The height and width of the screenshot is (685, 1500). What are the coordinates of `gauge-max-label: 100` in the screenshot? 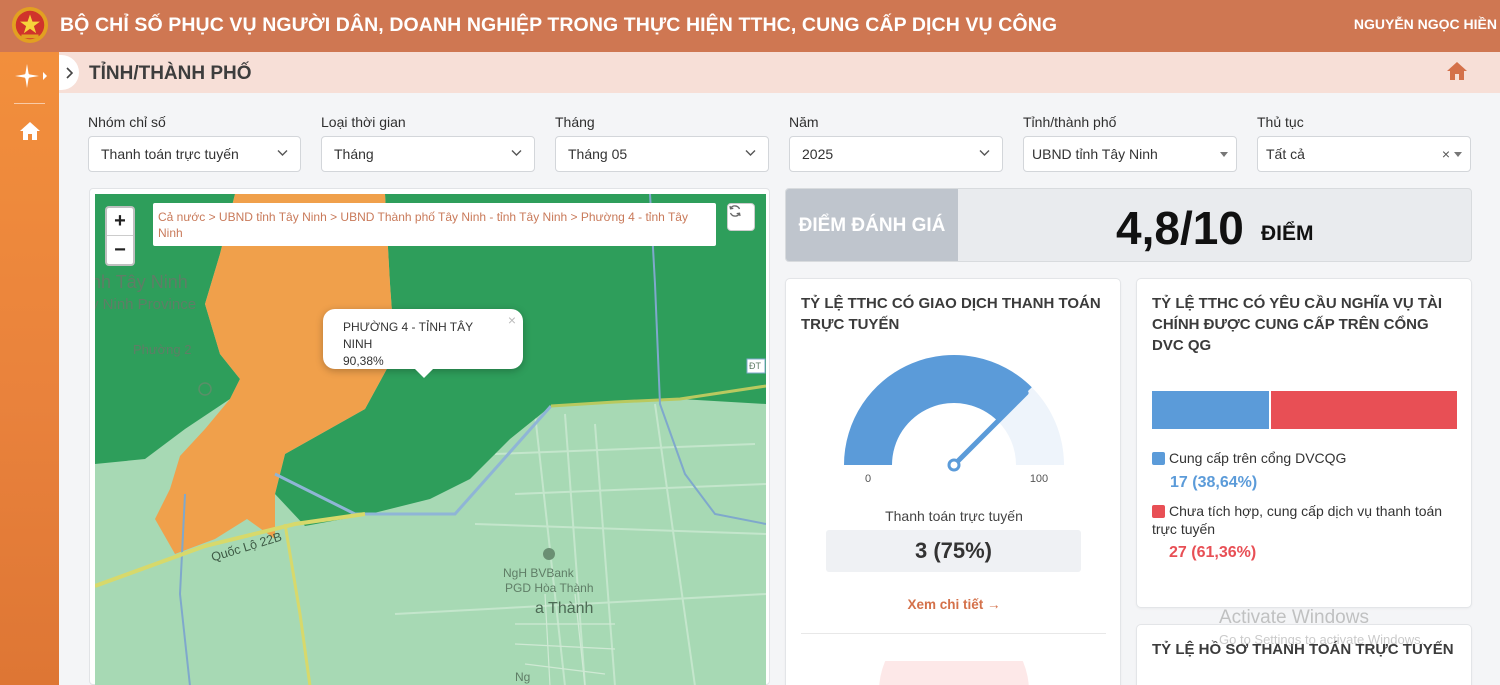 It's located at (1039, 478).